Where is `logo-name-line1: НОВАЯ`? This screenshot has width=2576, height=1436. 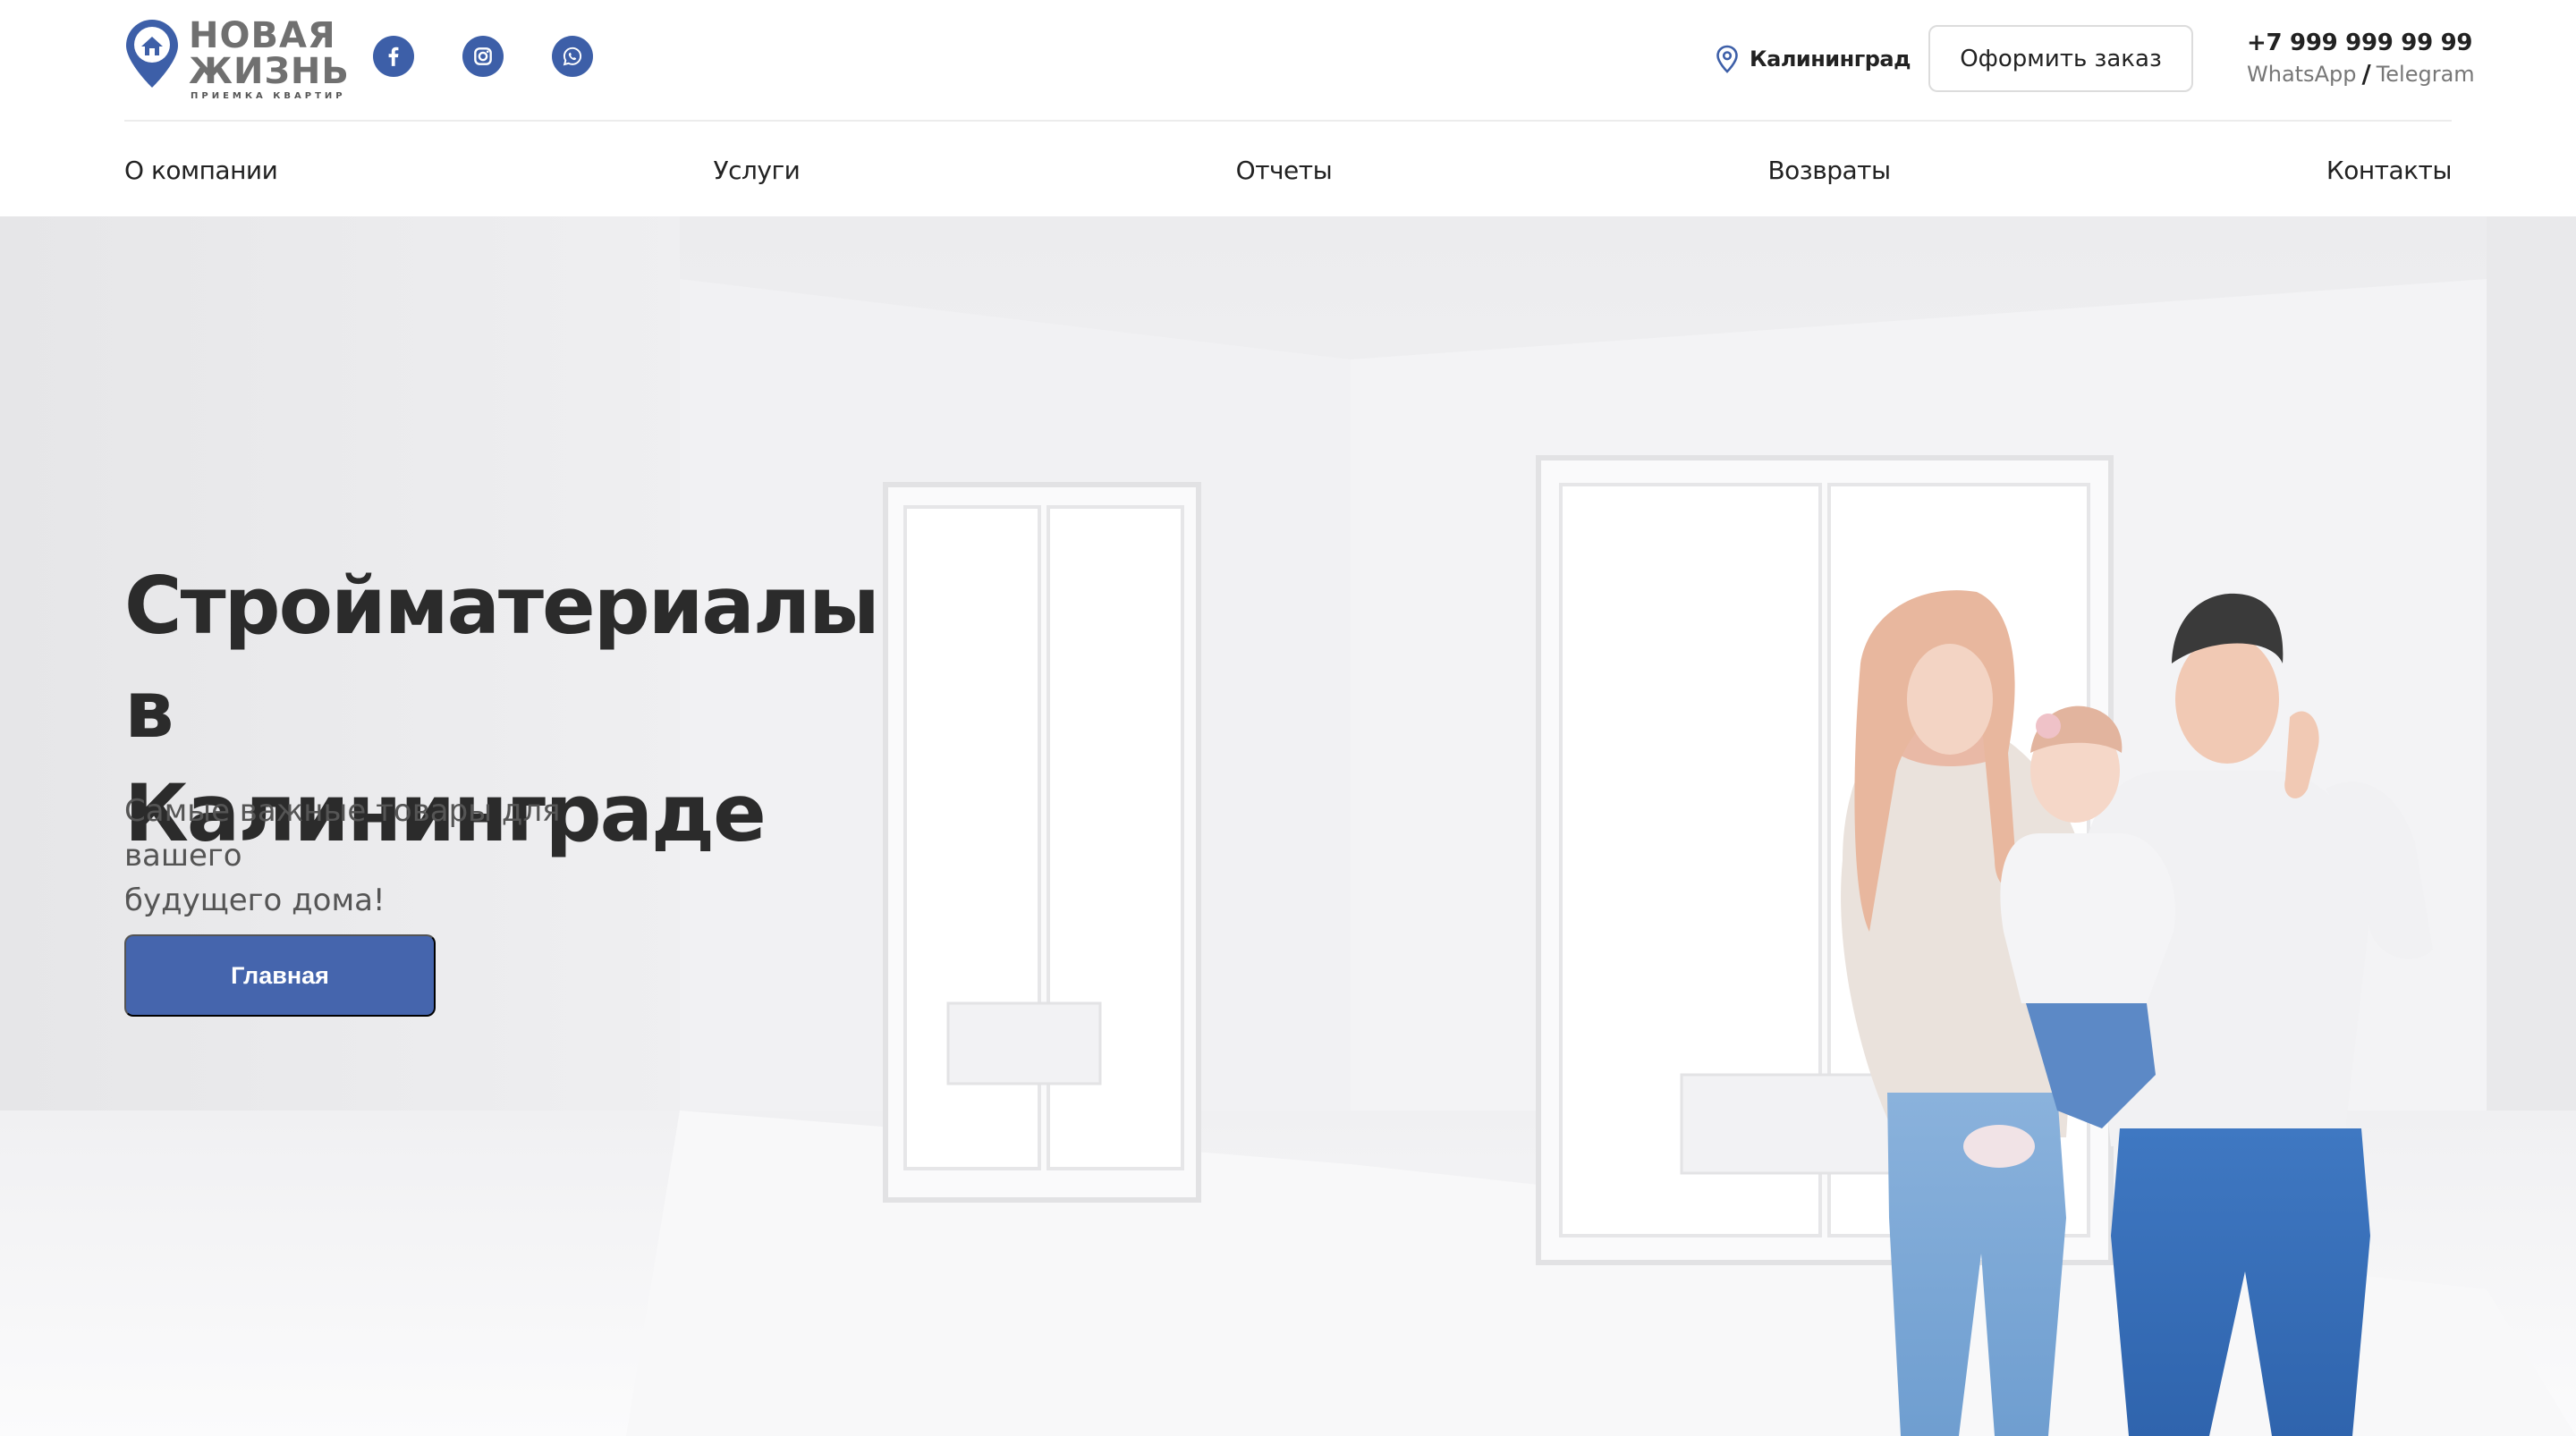 logo-name-line1: НОВАЯ is located at coordinates (262, 35).